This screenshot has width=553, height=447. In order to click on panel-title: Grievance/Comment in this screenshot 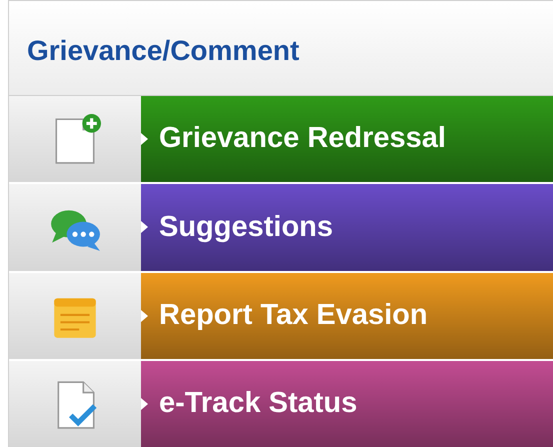, I will do `click(163, 51)`.